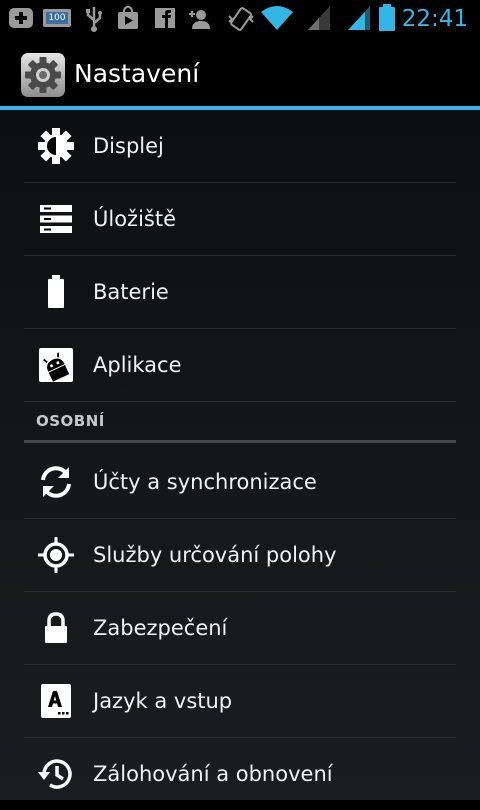 This screenshot has height=810, width=480. Describe the element at coordinates (165, 18) in the screenshot. I see `facebook-icon` at that location.